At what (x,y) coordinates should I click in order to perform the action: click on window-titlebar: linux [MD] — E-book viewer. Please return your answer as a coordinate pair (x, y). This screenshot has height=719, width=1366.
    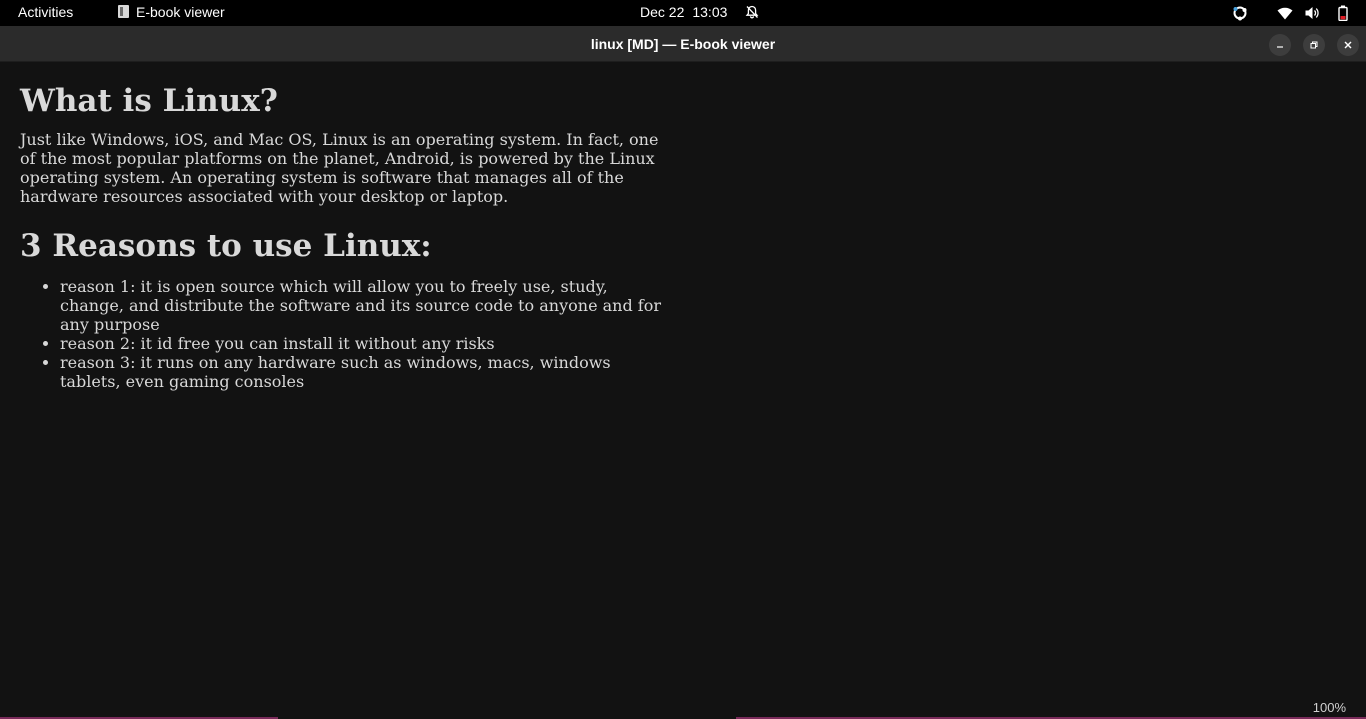
    Looking at the image, I should click on (683, 44).